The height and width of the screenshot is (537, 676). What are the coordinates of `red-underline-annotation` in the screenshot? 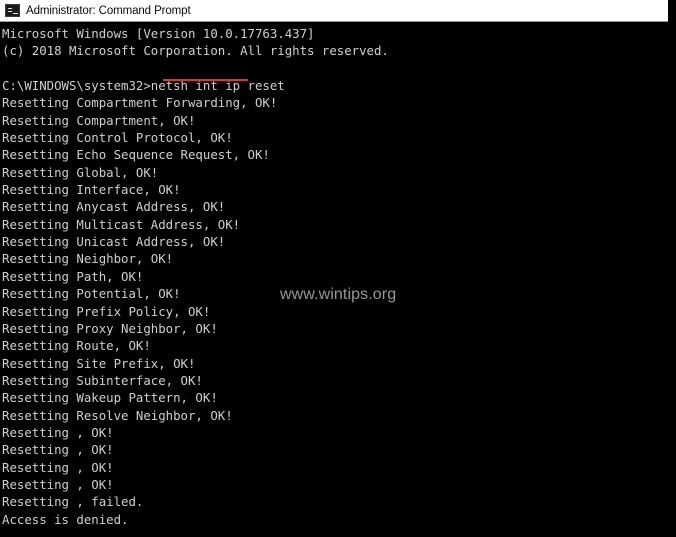 It's located at (205, 80).